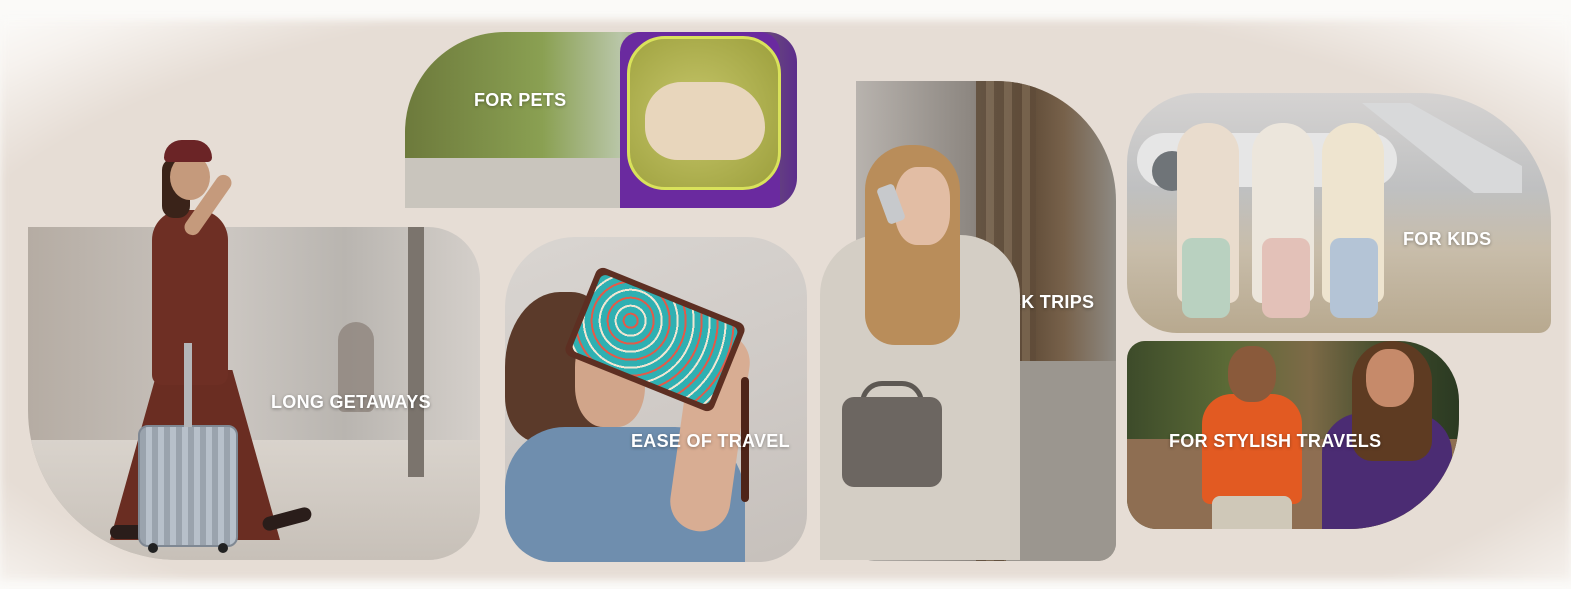 Image resolution: width=1571 pixels, height=589 pixels. I want to click on woman-with-suitcase-image, so click(215, 350).